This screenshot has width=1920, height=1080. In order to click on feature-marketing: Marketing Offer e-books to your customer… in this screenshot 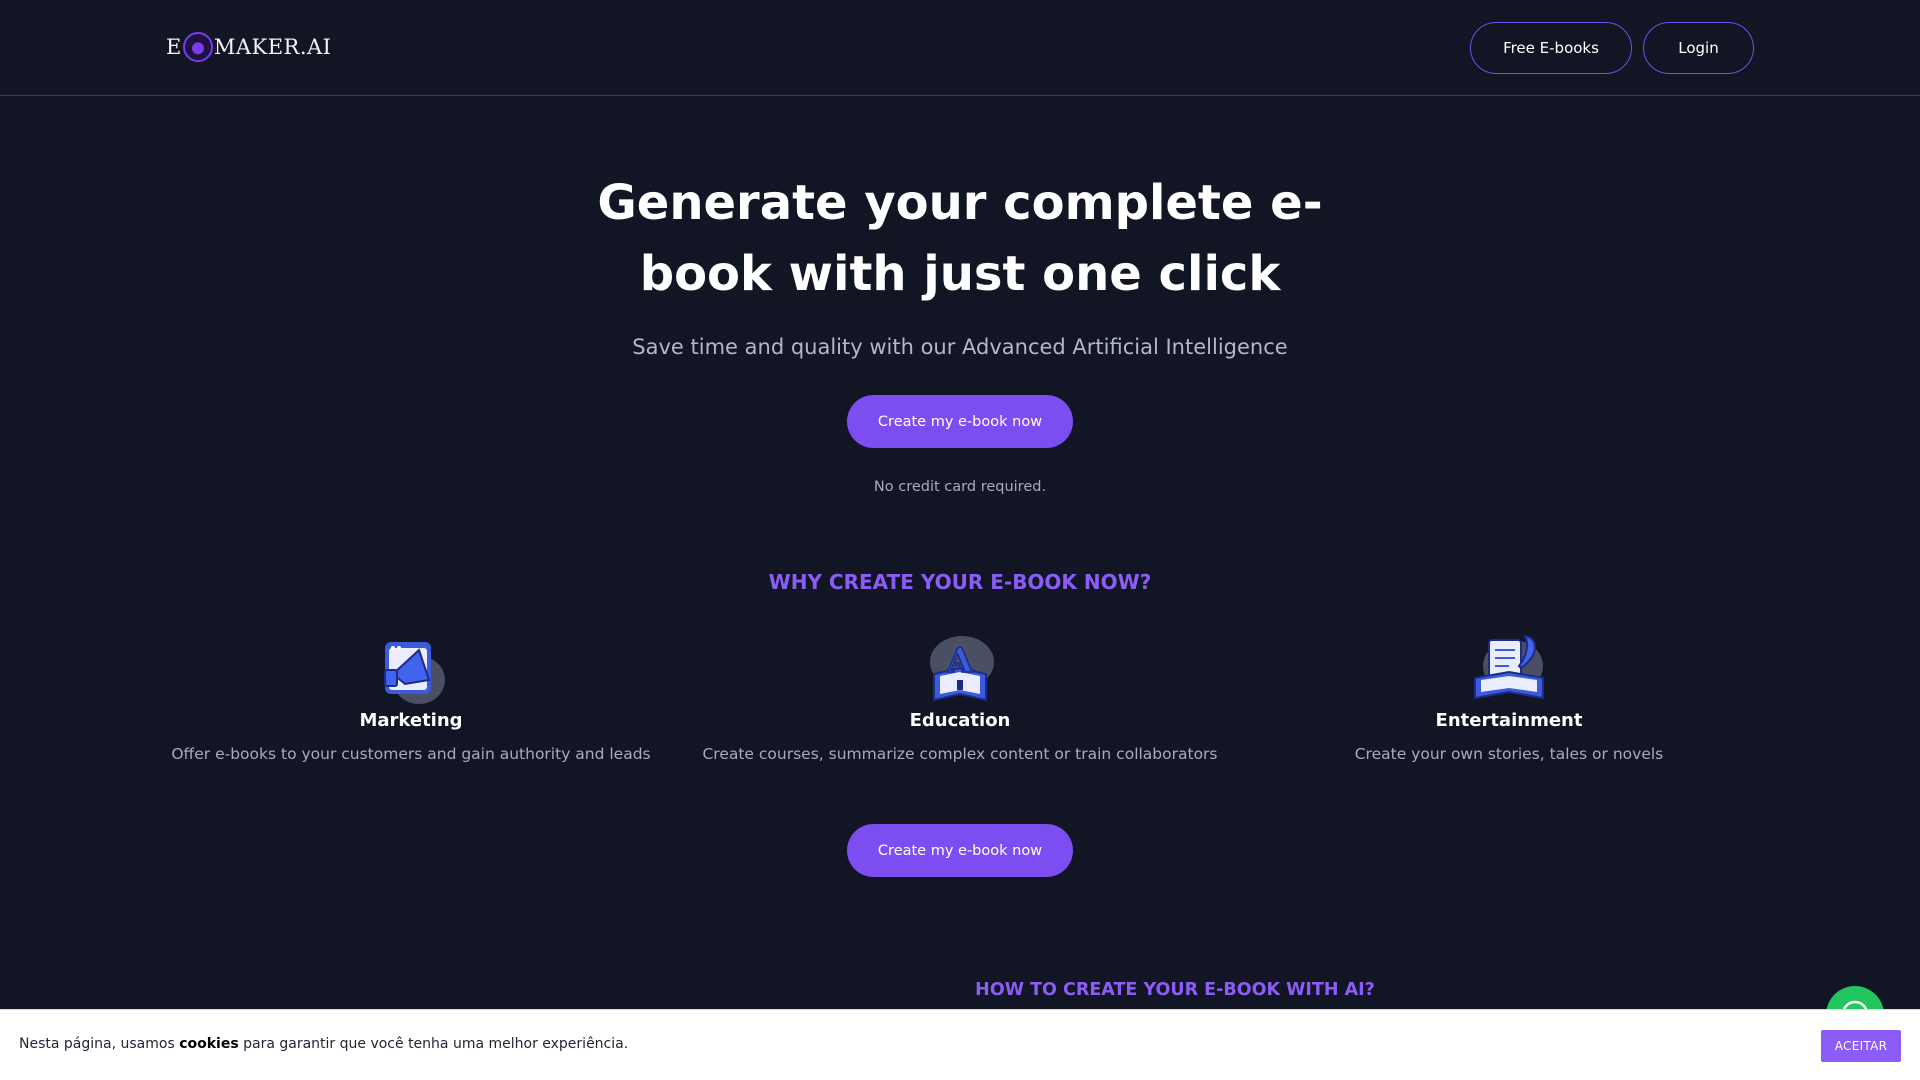, I will do `click(411, 695)`.